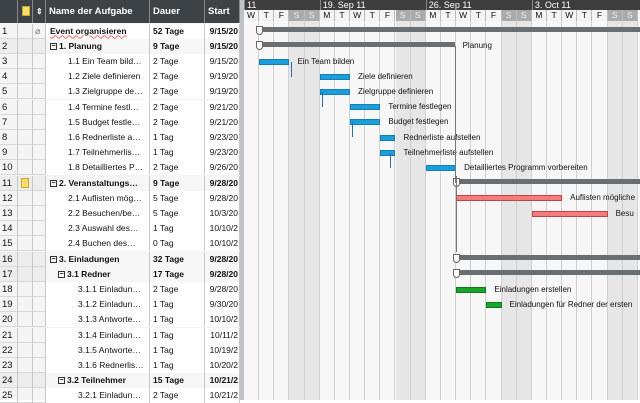  I want to click on table-row: 11−2. Veranstaltungs… 9 Tage 9/28/20, so click(120, 183).